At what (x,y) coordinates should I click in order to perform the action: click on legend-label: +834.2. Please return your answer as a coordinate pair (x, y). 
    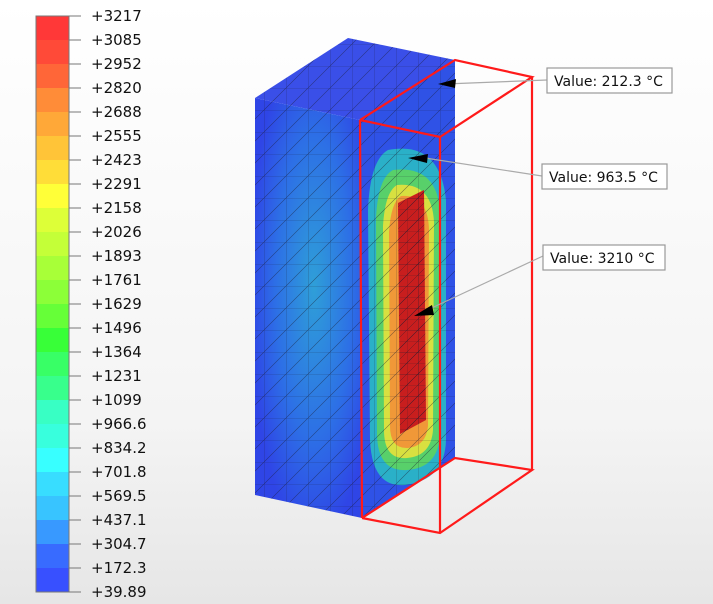
    Looking at the image, I should click on (119, 448).